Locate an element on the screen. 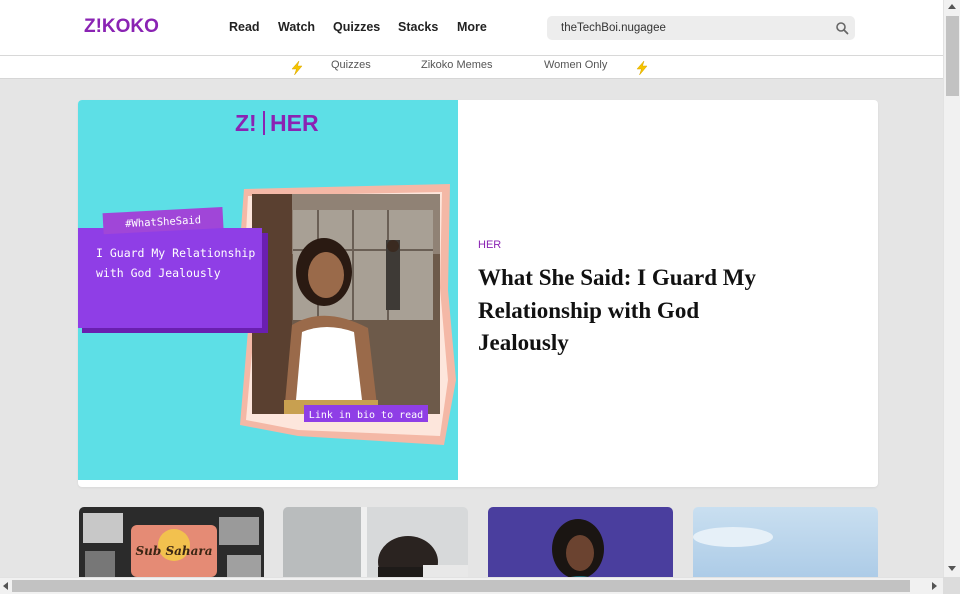 This screenshot has height=594, width=960. sub-navigation: Quizzes Zikoko Memes Women Only is located at coordinates (471, 67).